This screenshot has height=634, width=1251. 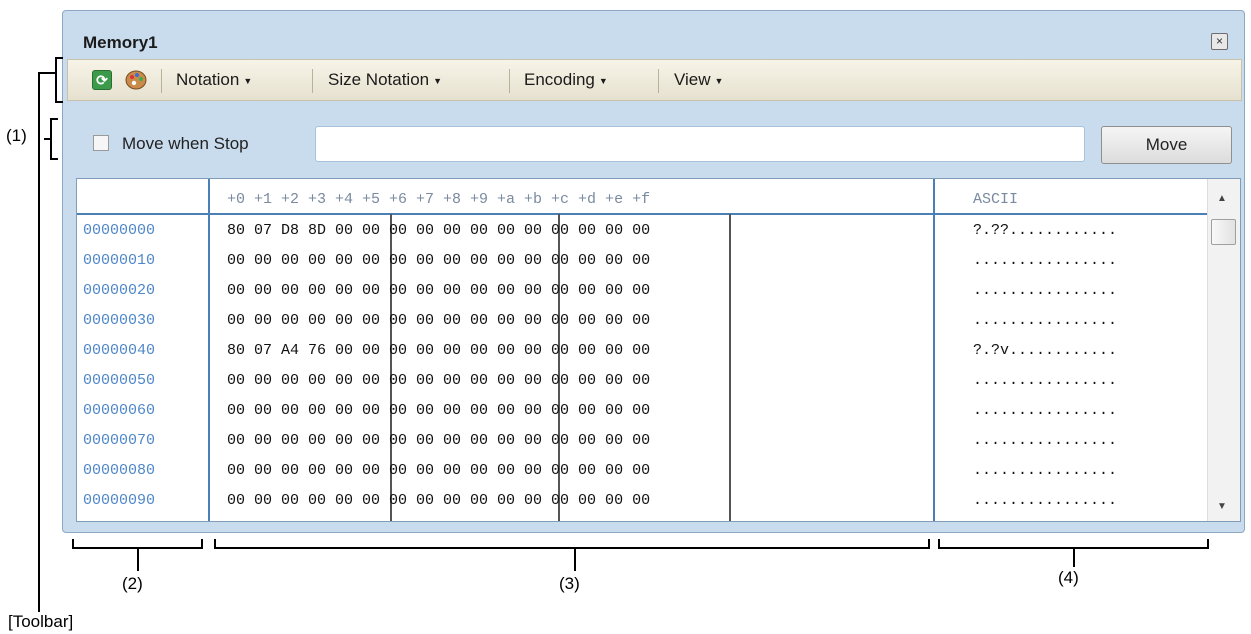 I want to click on bracket-2-right, so click(x=202, y=544).